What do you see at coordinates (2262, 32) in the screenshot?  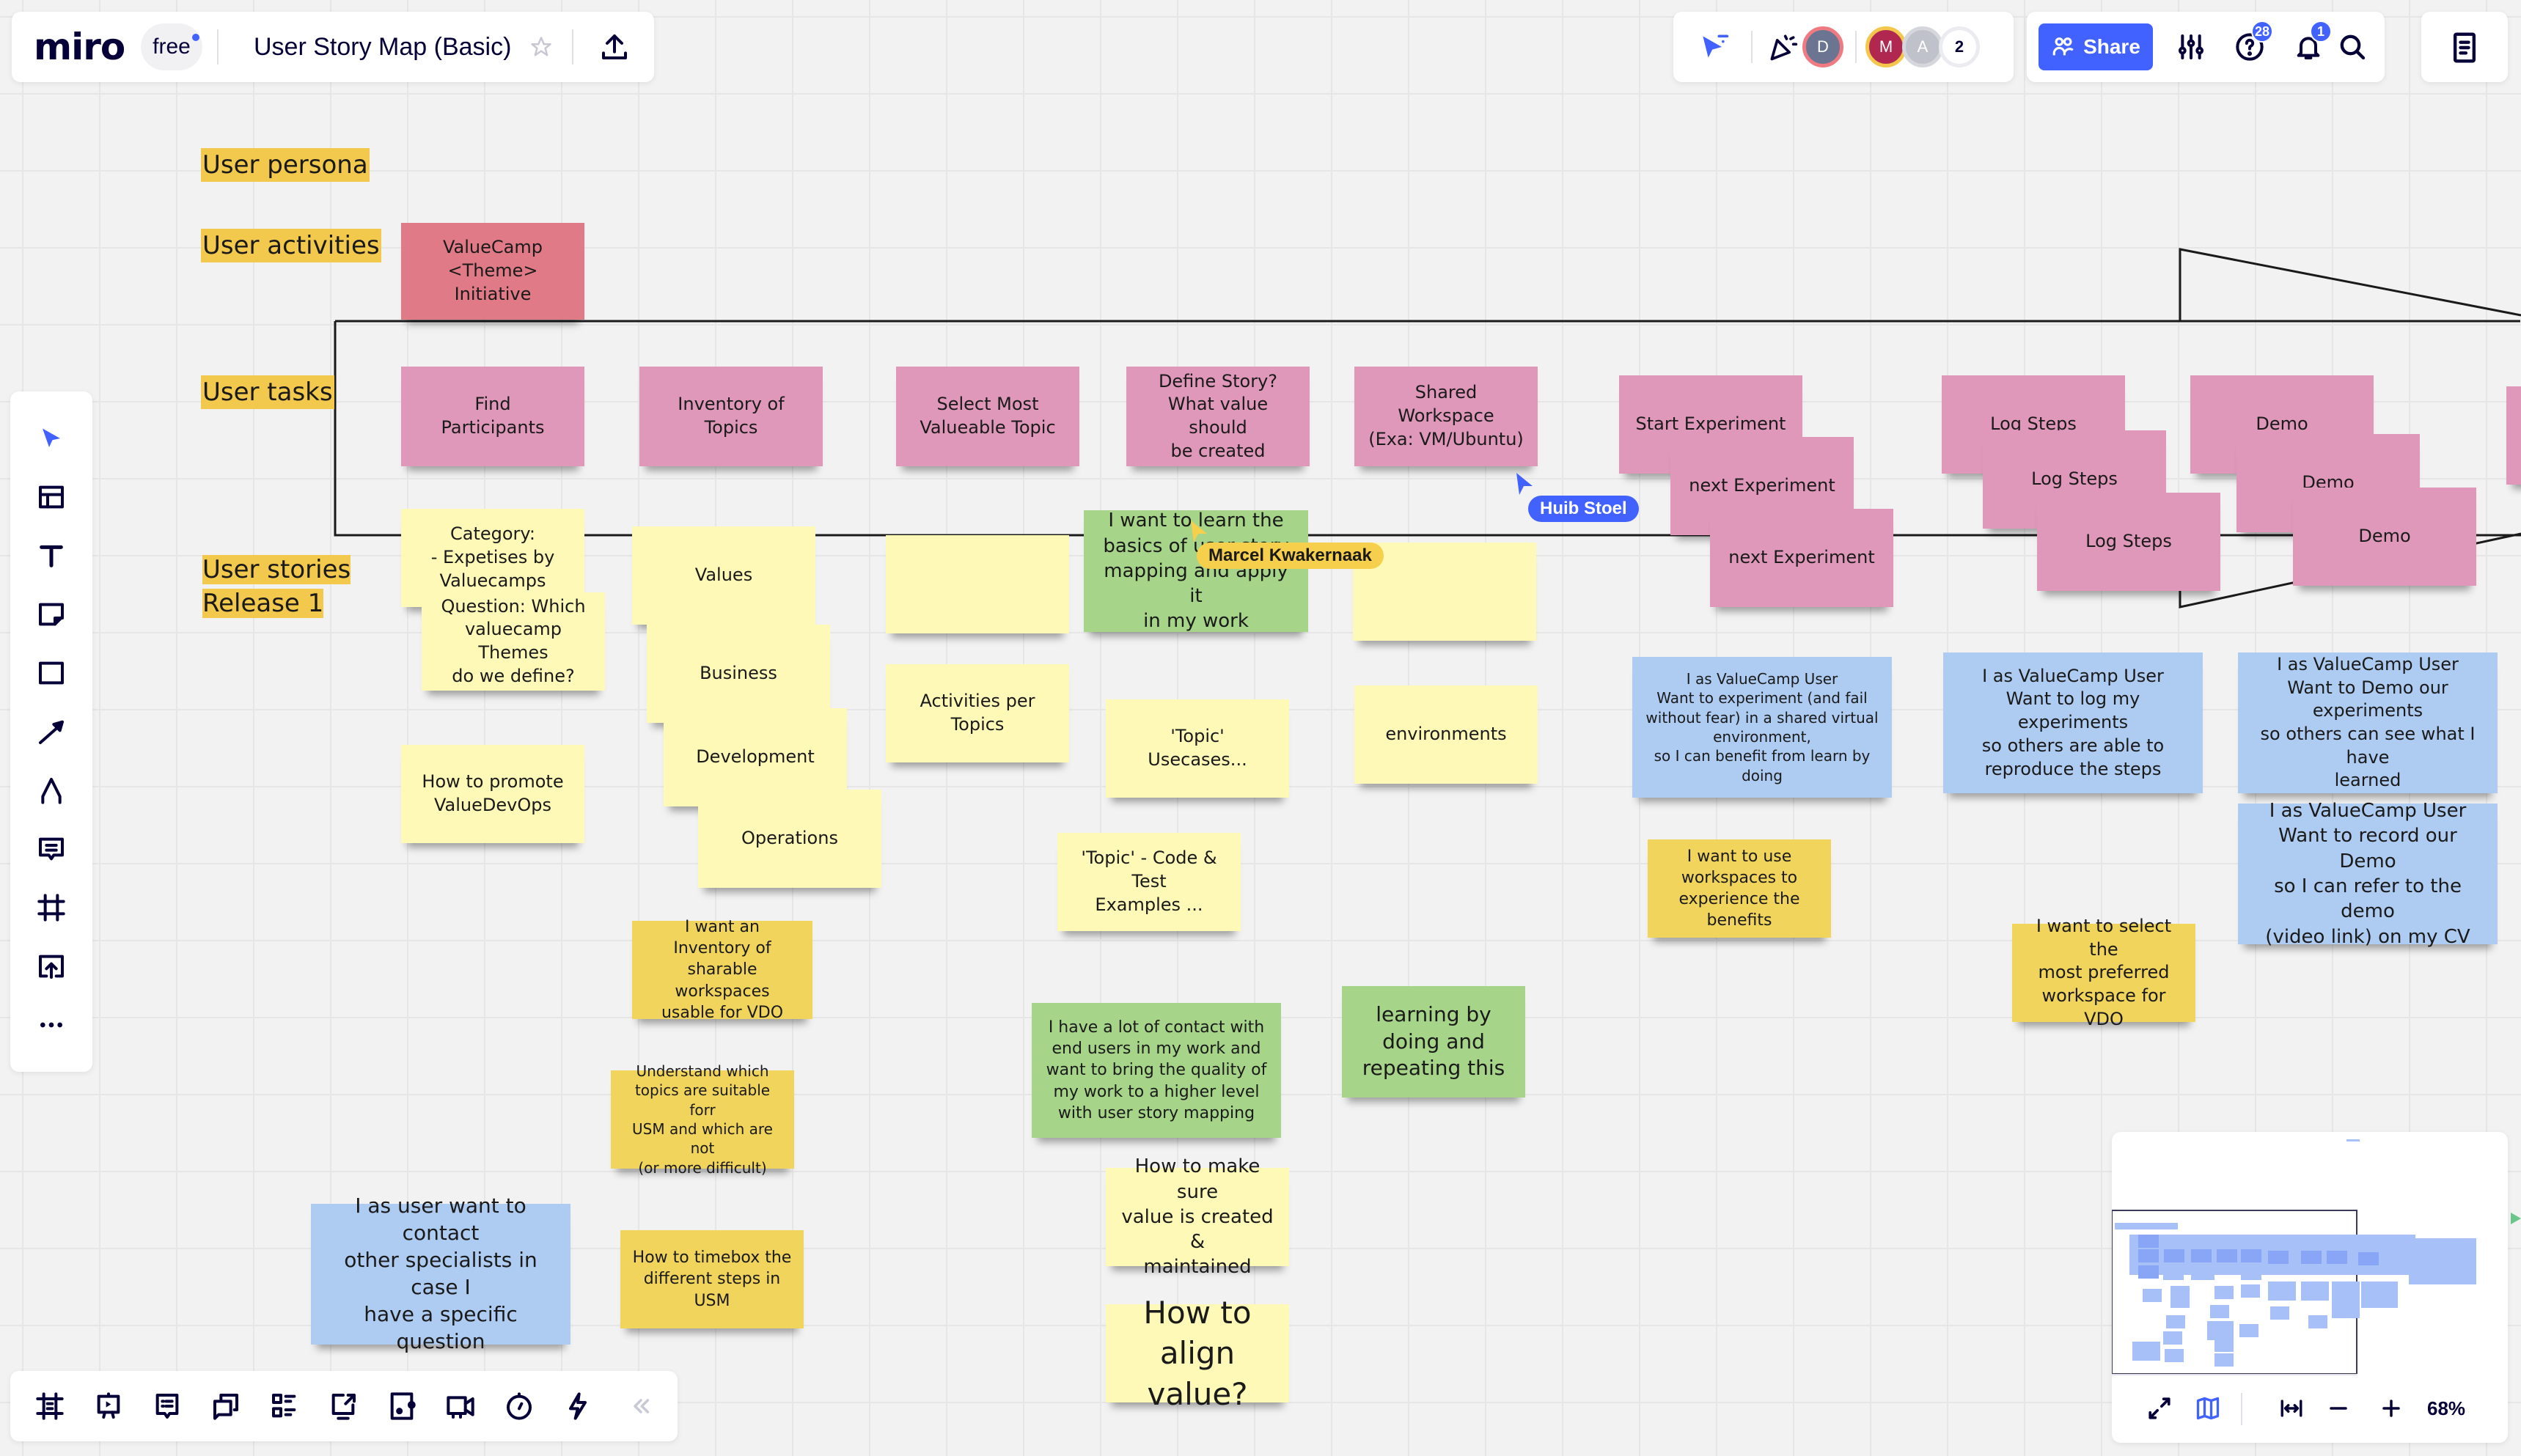 I see `help-badge: 28` at bounding box center [2262, 32].